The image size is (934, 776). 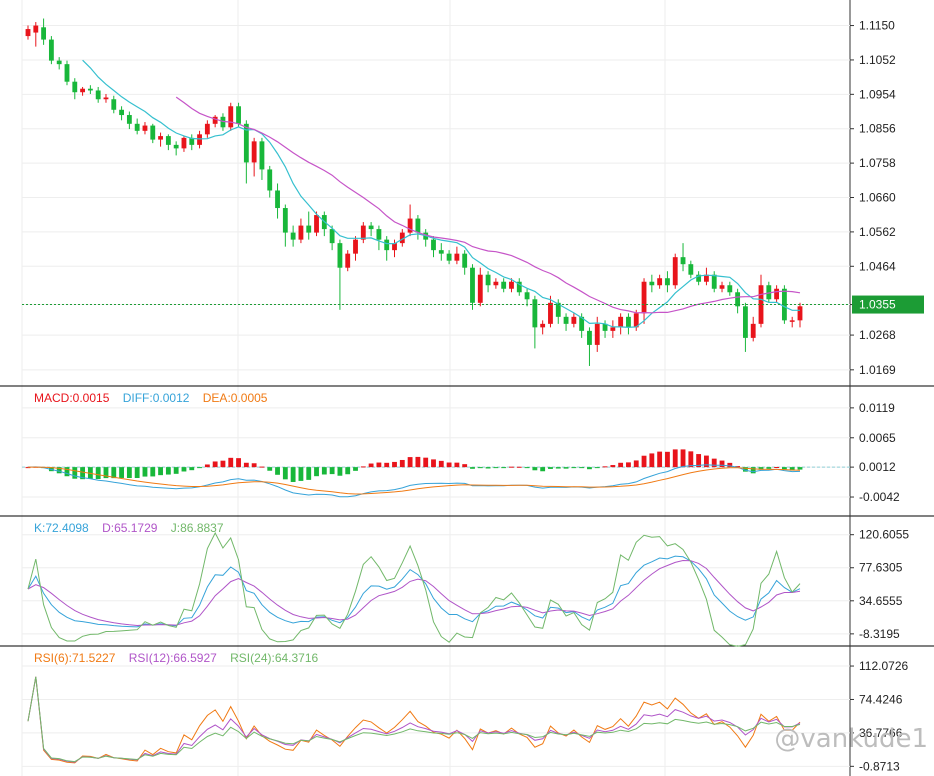 What do you see at coordinates (884, 535) in the screenshot?
I see `kdj-tick-label-0: 120.6055` at bounding box center [884, 535].